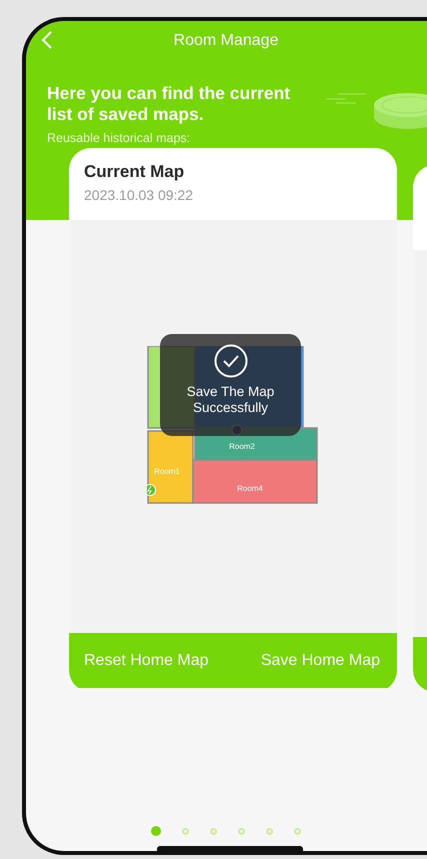 The width and height of the screenshot is (427, 859). Describe the element at coordinates (169, 104) in the screenshot. I see `intro-headline: Here you can find the current list of saved maps.` at that location.